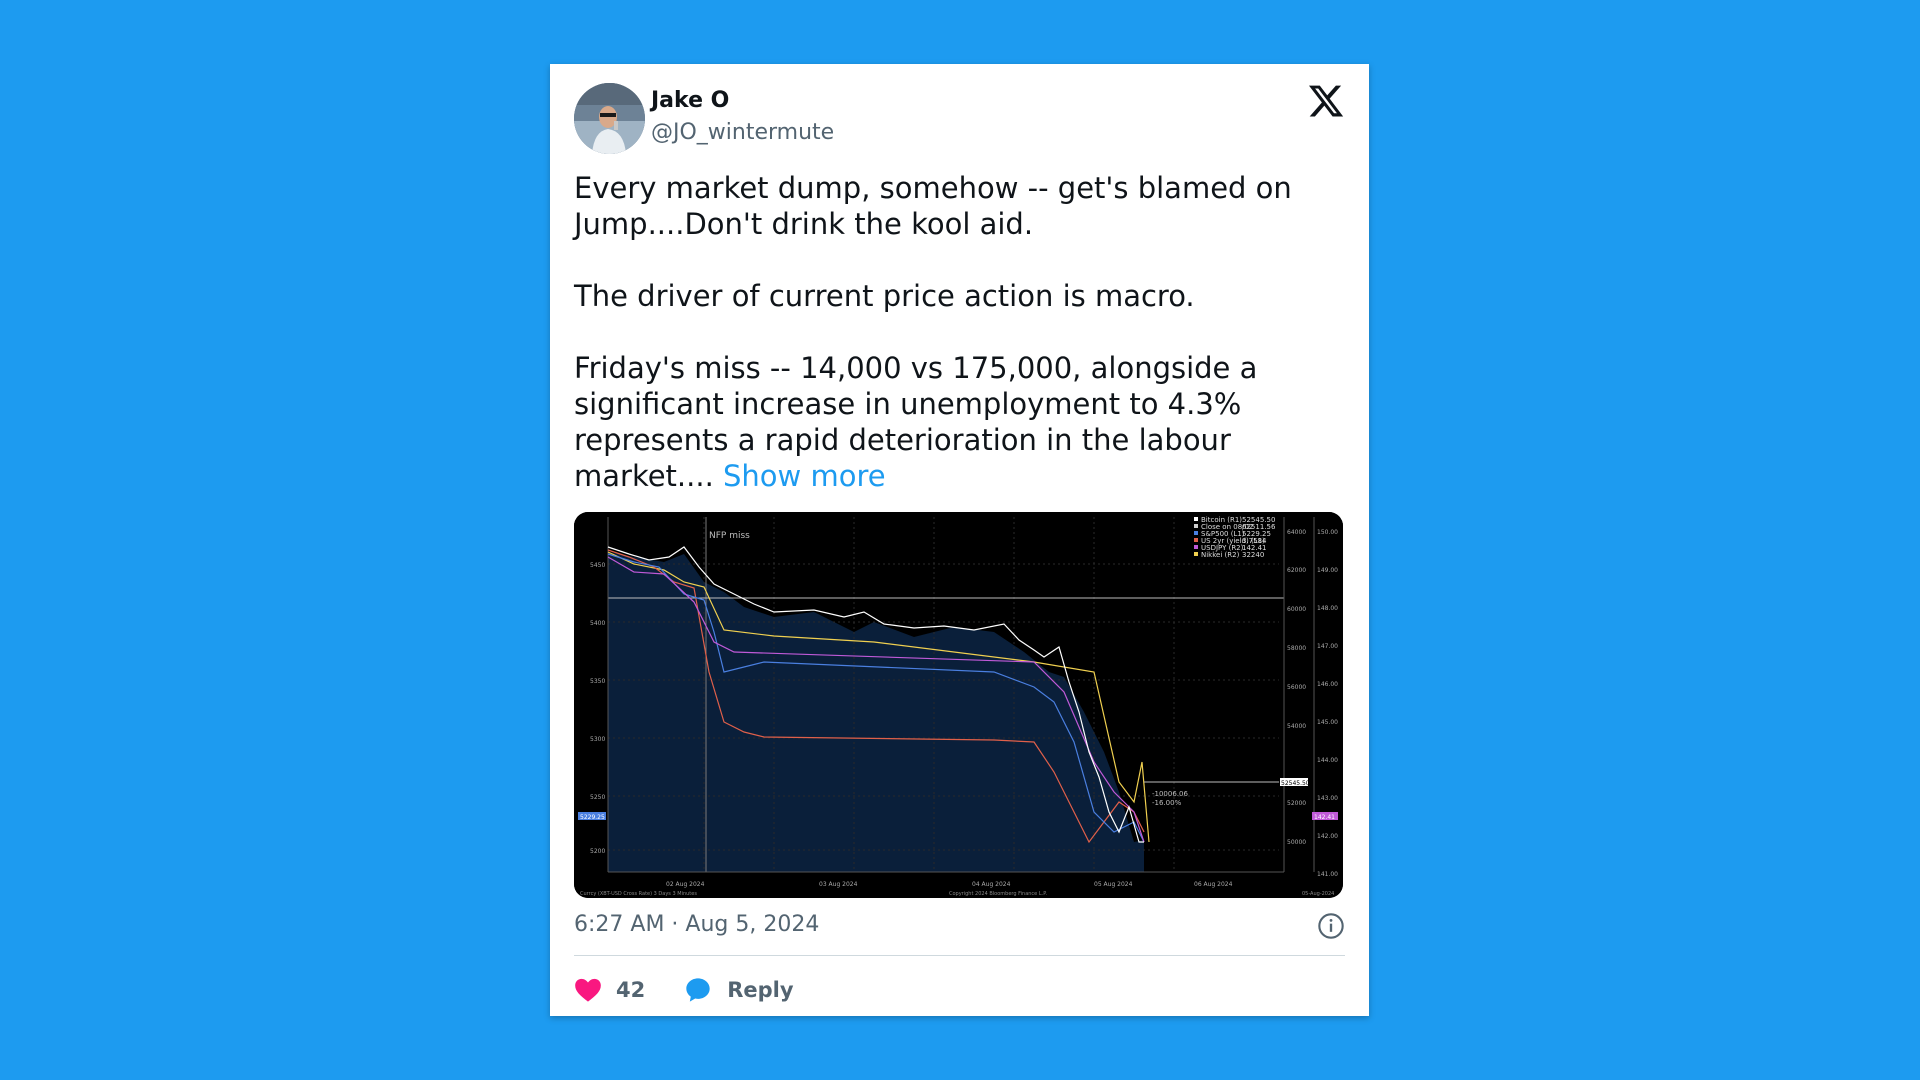 The image size is (1920, 1080). Describe the element at coordinates (998, 894) in the screenshot. I see `chart-footer-center: Copyright 2024 Bloomberg Finance L.P.` at that location.